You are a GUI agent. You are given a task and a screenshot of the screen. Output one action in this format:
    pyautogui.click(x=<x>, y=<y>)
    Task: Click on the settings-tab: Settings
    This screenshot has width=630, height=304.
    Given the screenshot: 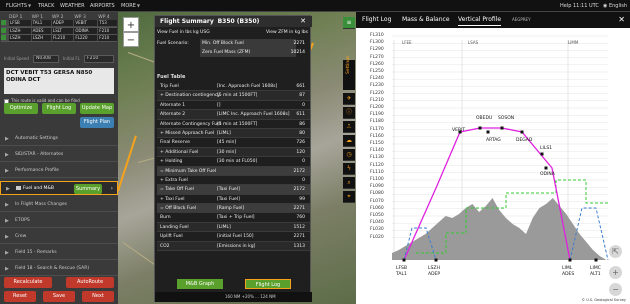 What is the action you would take?
    pyautogui.click(x=349, y=73)
    